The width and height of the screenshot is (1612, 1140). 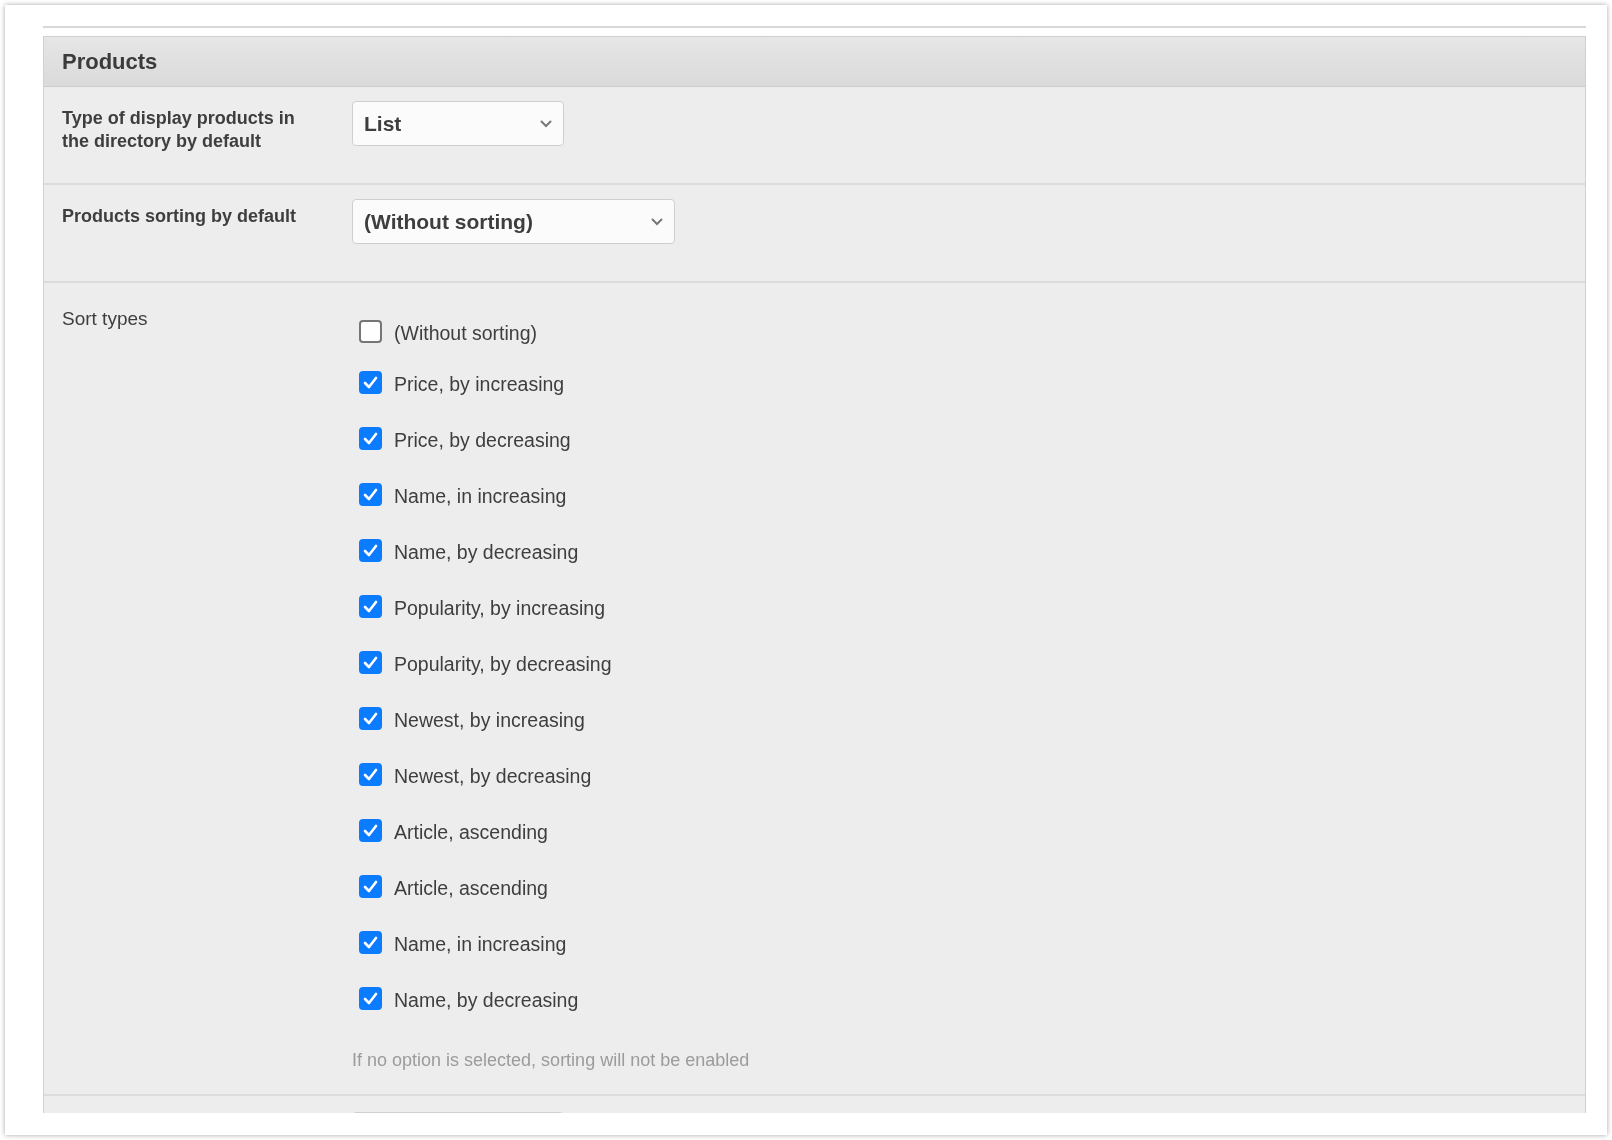 I want to click on checkbox-label: Popularity, by increasing, so click(x=499, y=609).